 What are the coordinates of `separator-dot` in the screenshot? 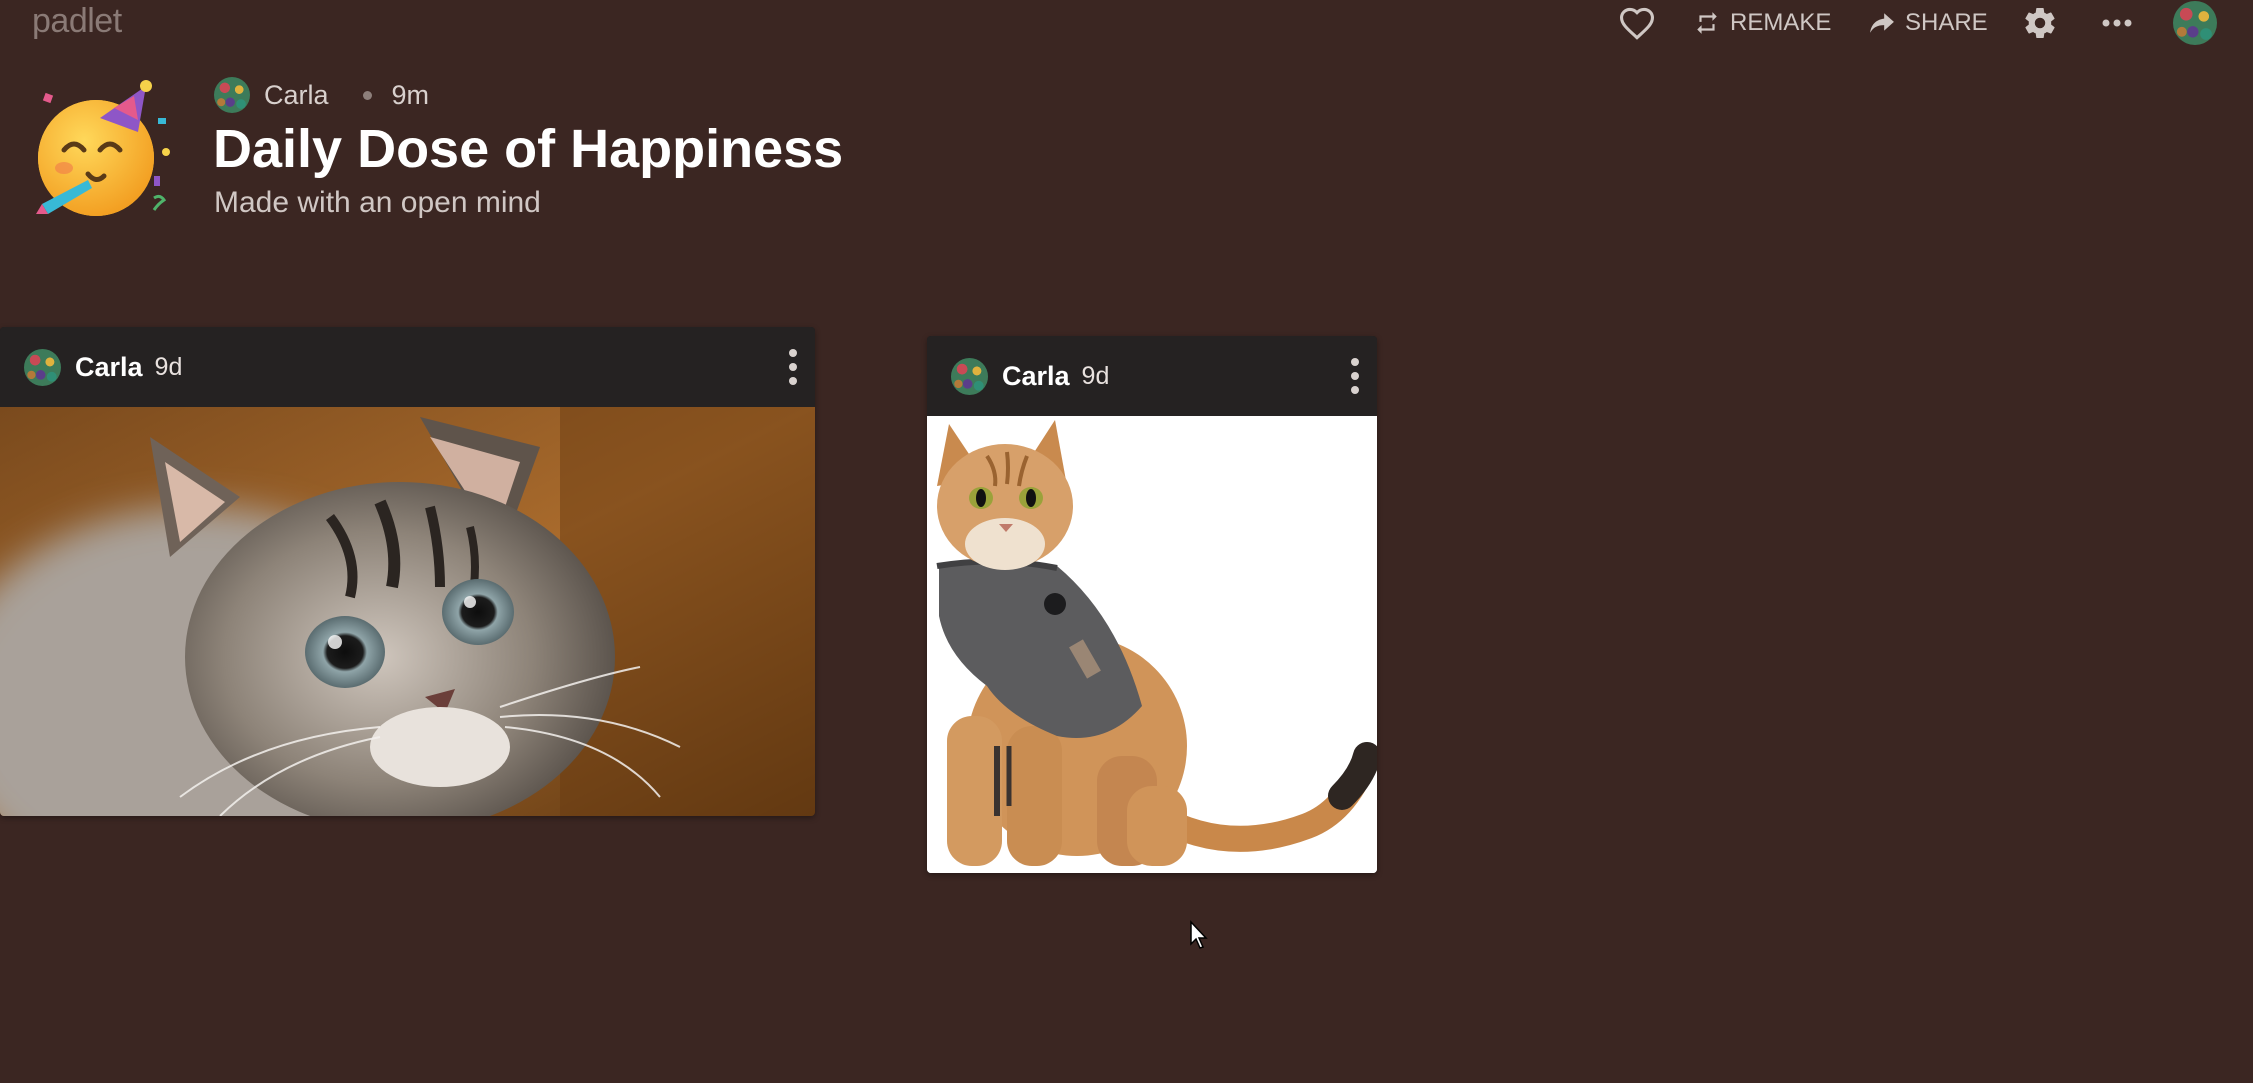 It's located at (367, 95).